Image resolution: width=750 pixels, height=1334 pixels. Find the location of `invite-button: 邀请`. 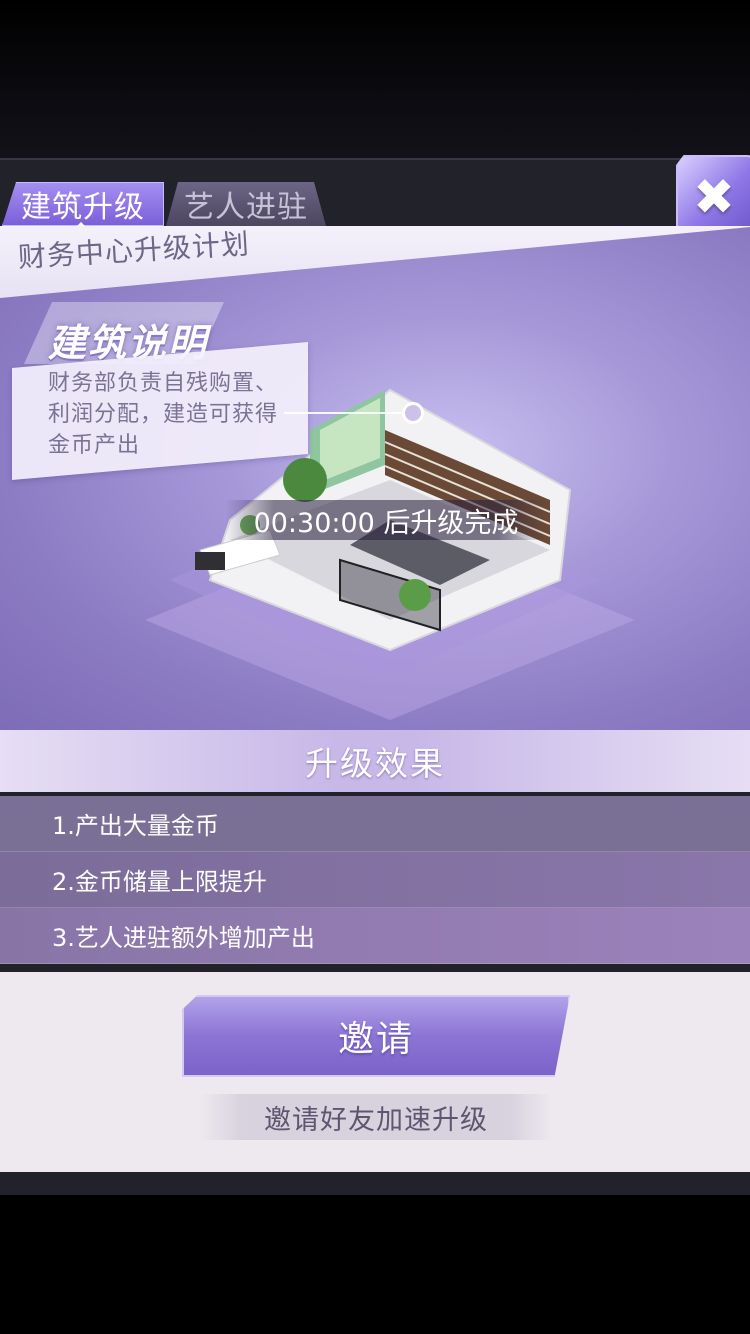

invite-button: 邀请 is located at coordinates (376, 1036).